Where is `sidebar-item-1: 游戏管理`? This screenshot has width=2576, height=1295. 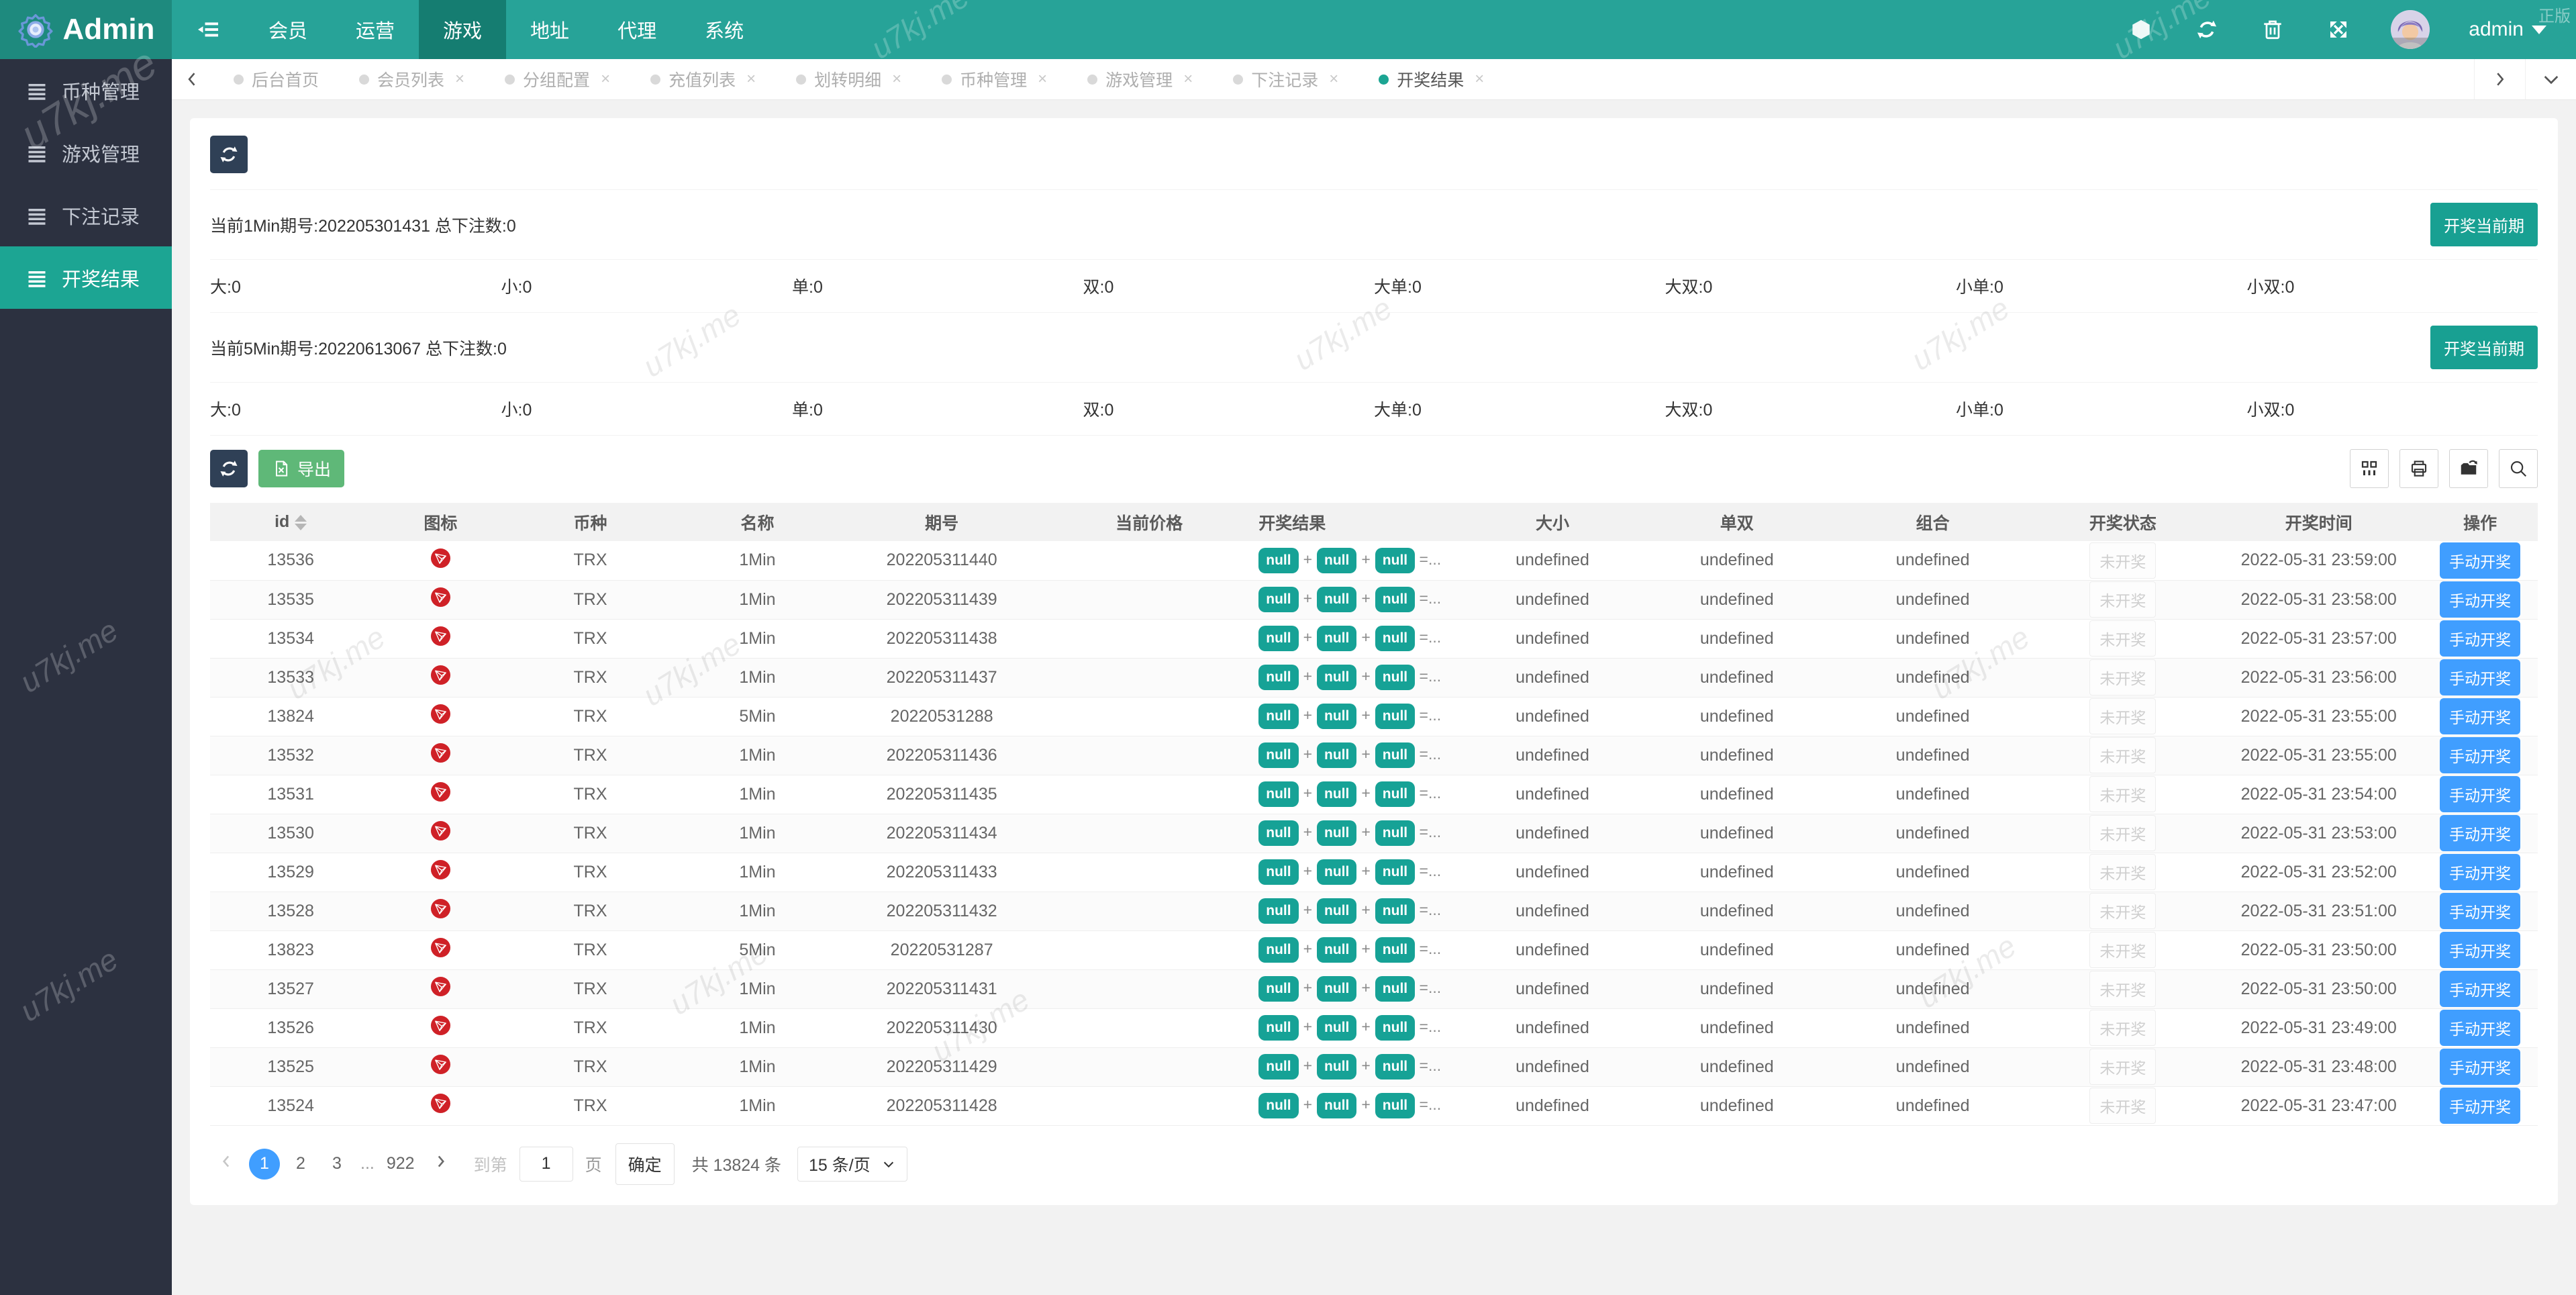 sidebar-item-1: 游戏管理 is located at coordinates (86, 153).